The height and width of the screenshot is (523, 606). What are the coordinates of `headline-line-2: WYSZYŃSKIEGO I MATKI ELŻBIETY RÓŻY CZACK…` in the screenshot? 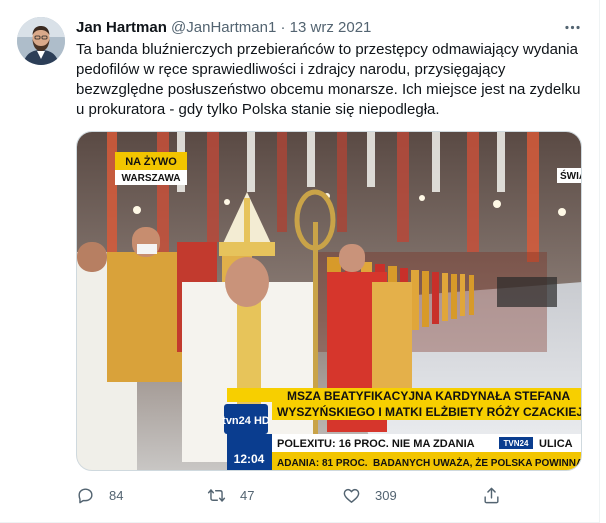 It's located at (429, 411).